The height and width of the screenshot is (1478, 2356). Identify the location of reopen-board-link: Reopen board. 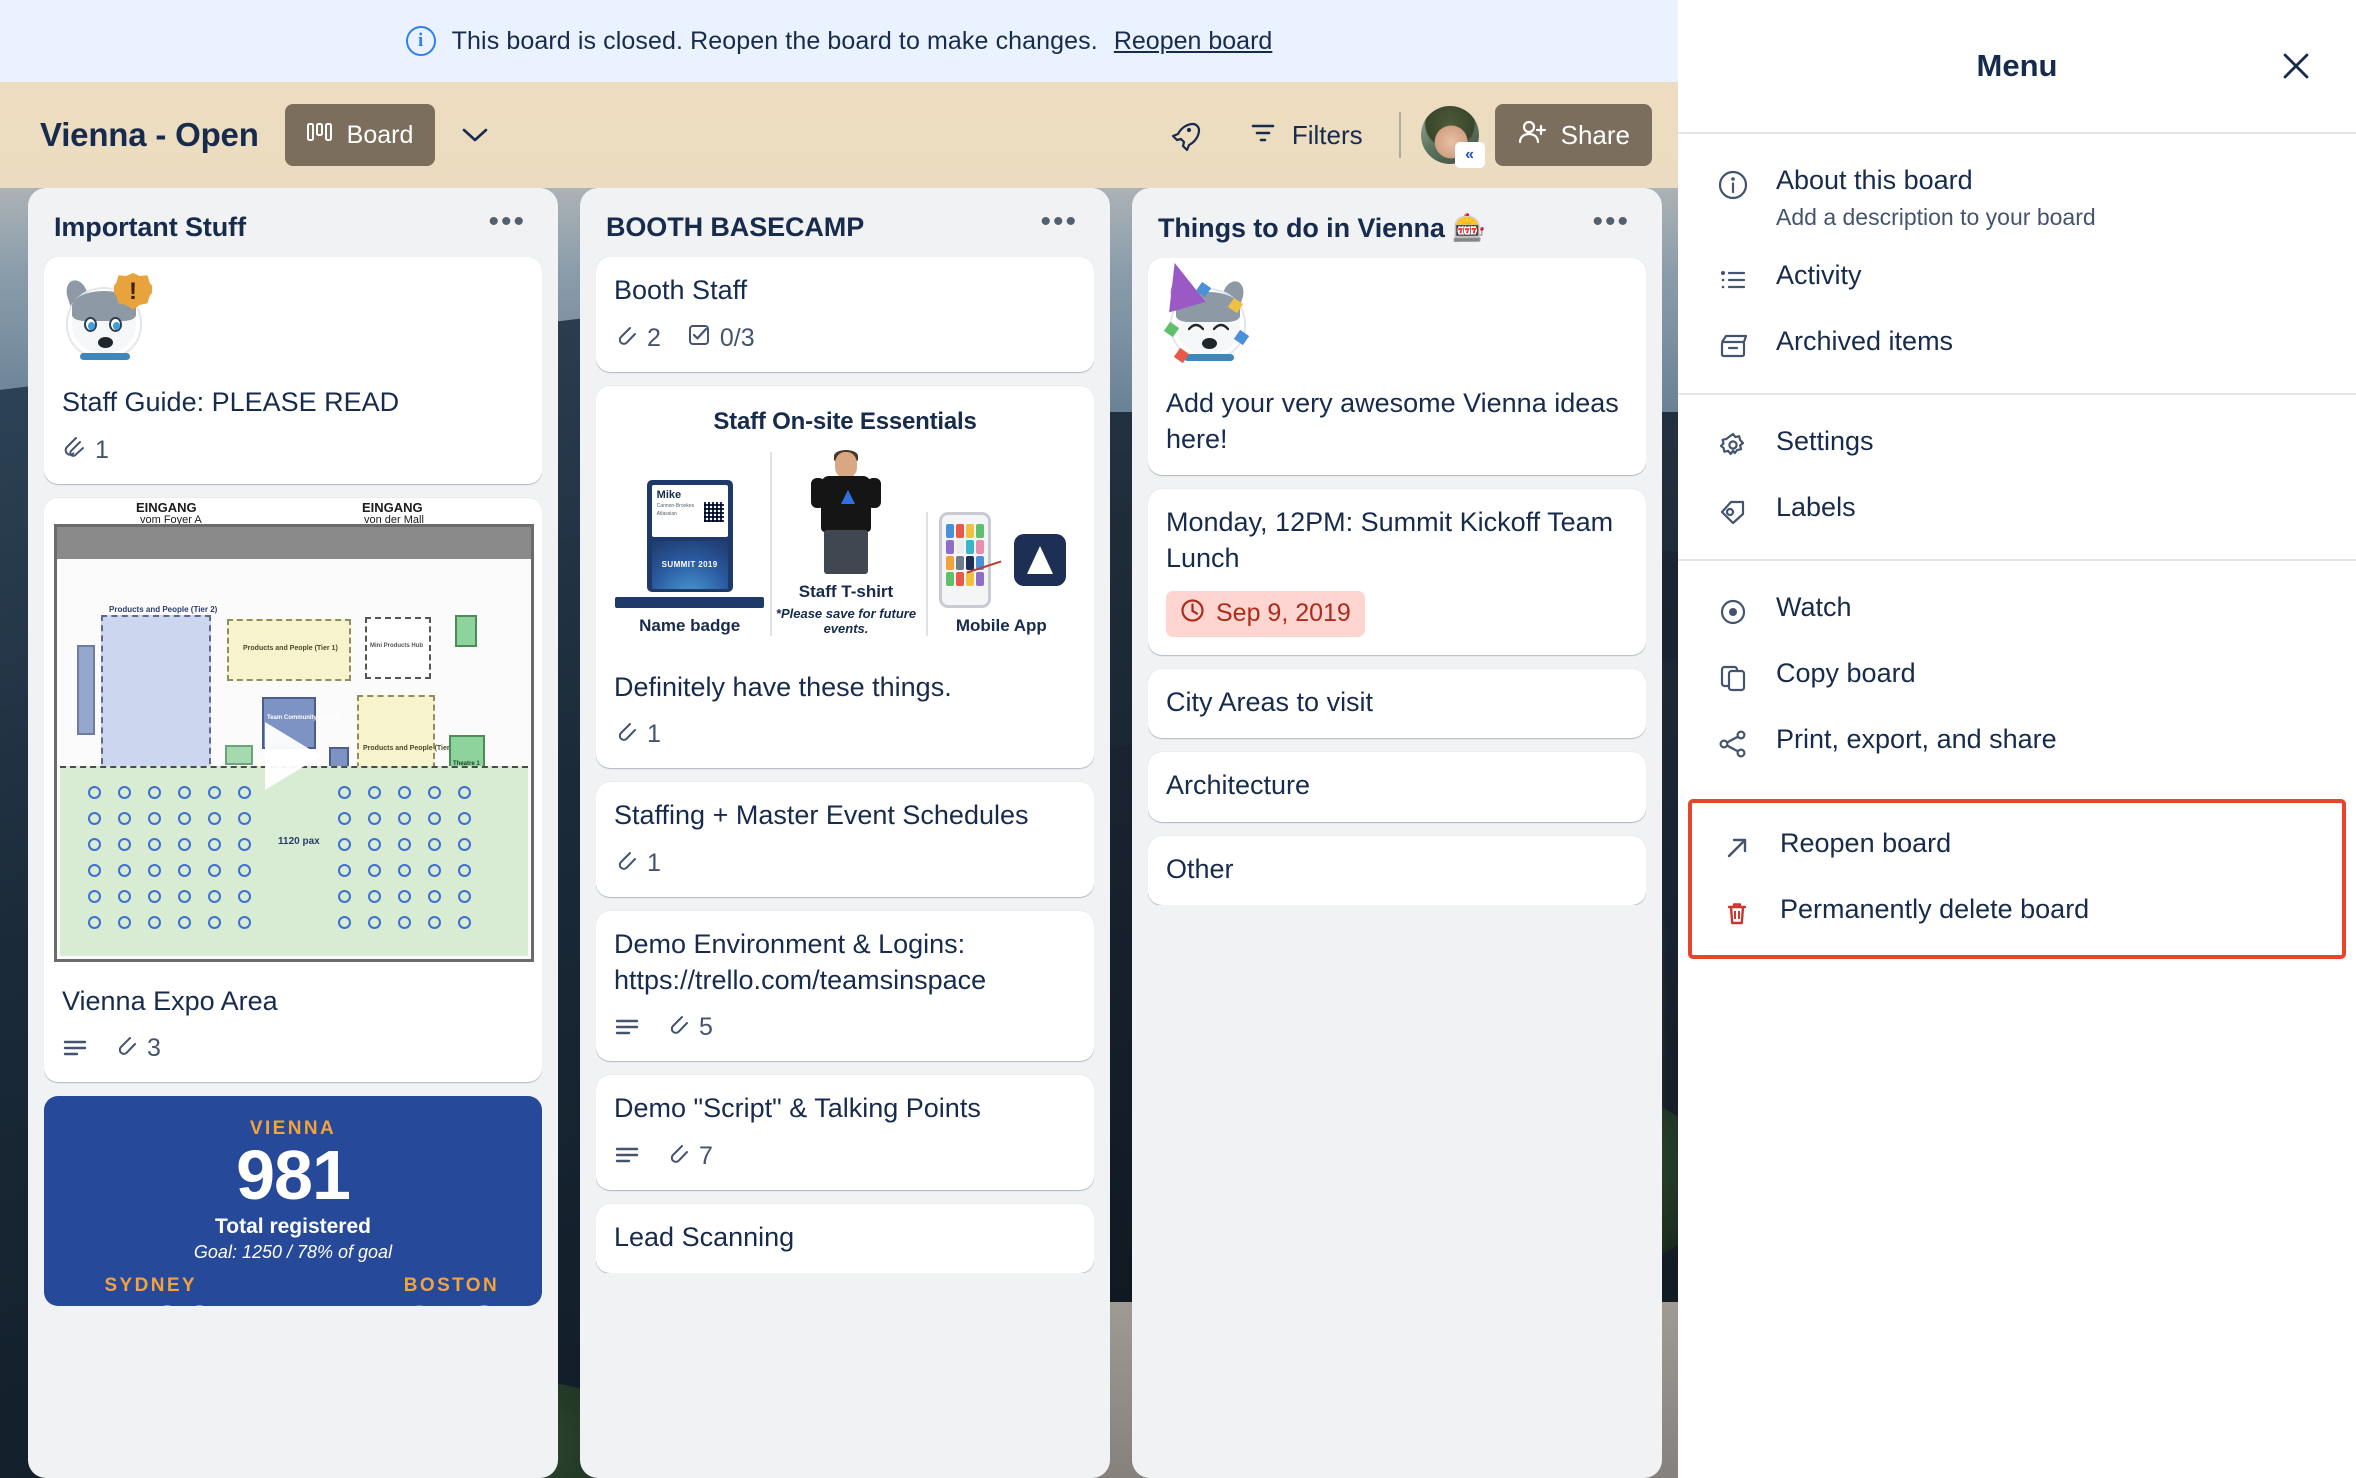
(1193, 41).